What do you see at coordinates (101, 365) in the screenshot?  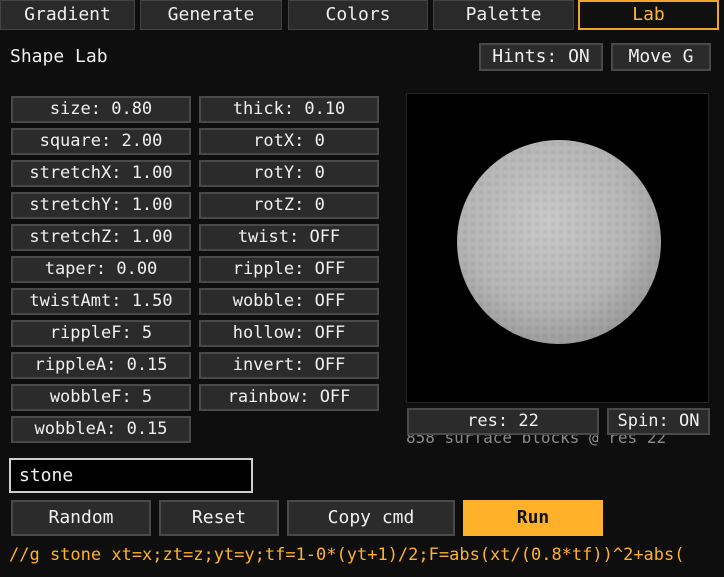 I see `param-ripplea-button: rippleA: 0.15` at bounding box center [101, 365].